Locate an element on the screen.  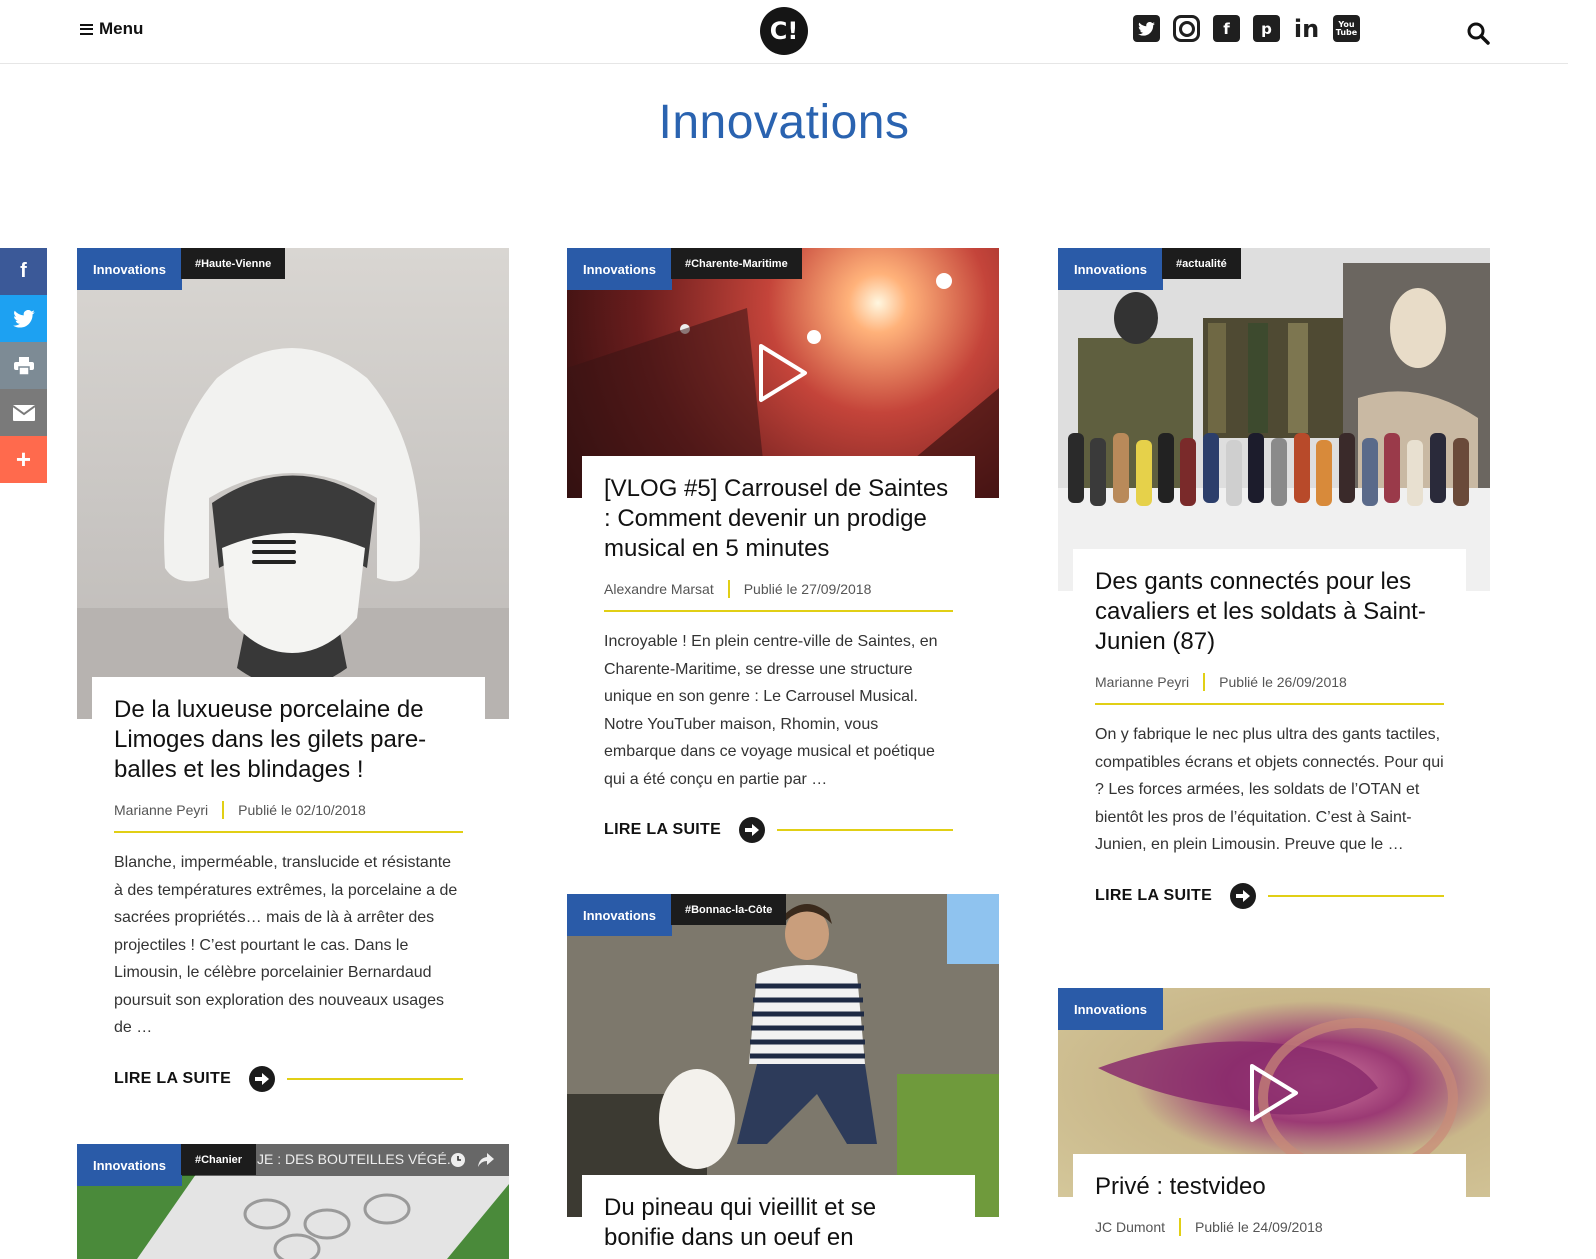
share-bar: f + is located at coordinates (23, 365).